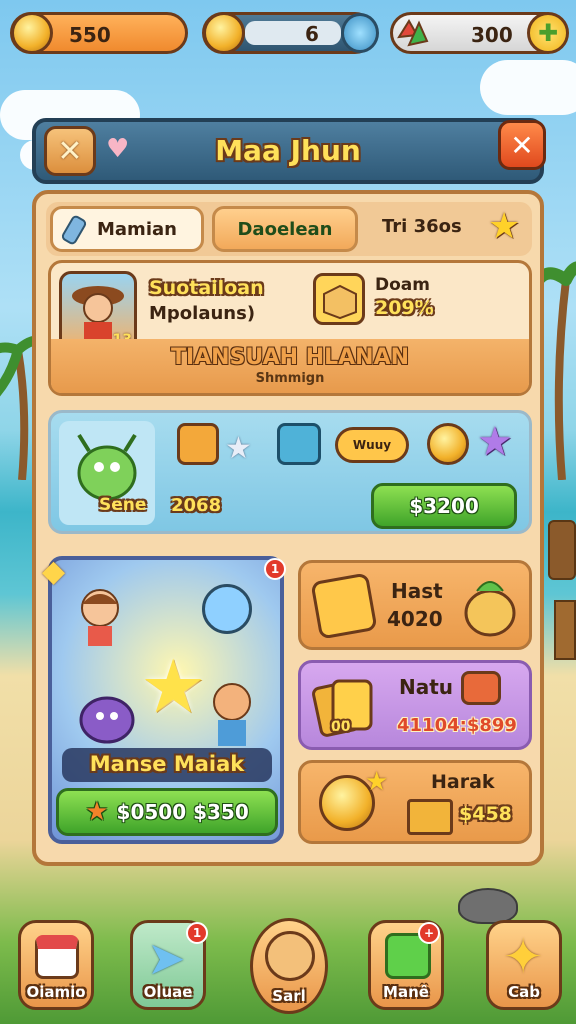 This screenshot has height=1024, width=576. Describe the element at coordinates (290, 357) in the screenshot. I see `banner-title: TIANSUAH HLANAN` at that location.